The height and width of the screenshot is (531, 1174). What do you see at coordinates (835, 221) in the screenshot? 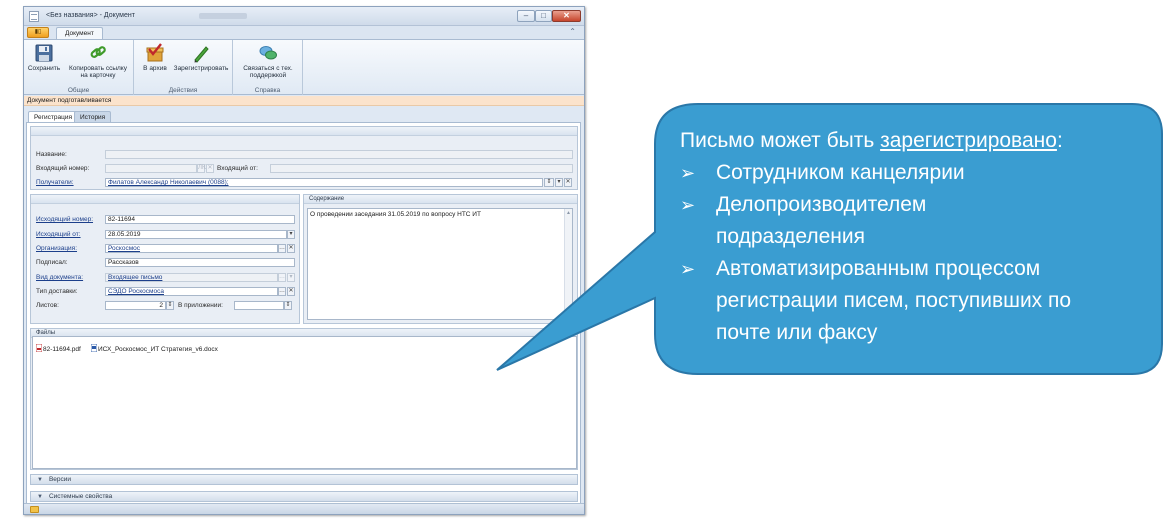
I see `callout-bullet: ➢ Делопроизводителем подразделения` at bounding box center [835, 221].